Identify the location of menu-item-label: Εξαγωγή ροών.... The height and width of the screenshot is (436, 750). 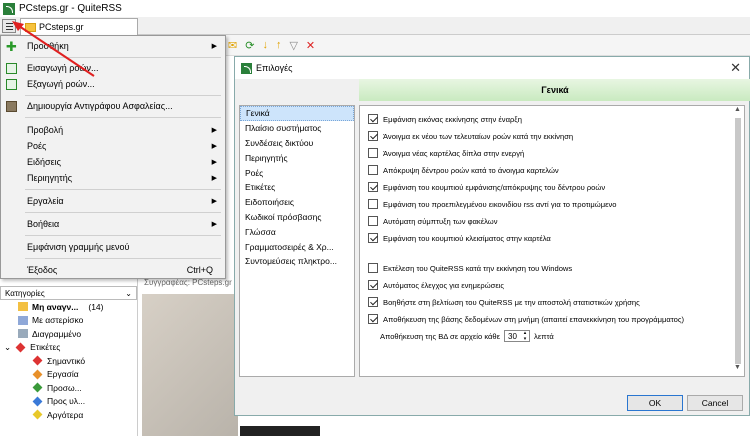
(61, 84).